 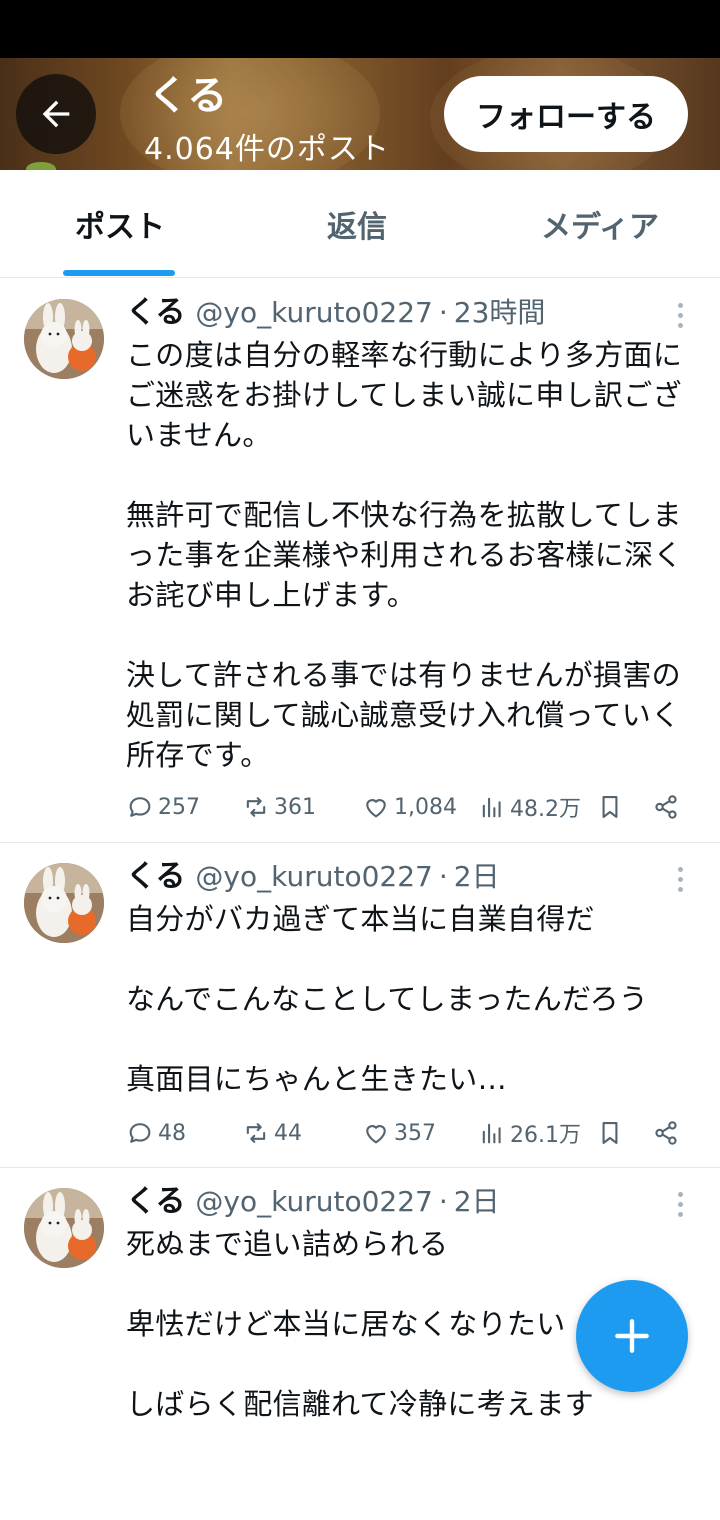 I want to click on like-button: 1,084, so click(x=409, y=807).